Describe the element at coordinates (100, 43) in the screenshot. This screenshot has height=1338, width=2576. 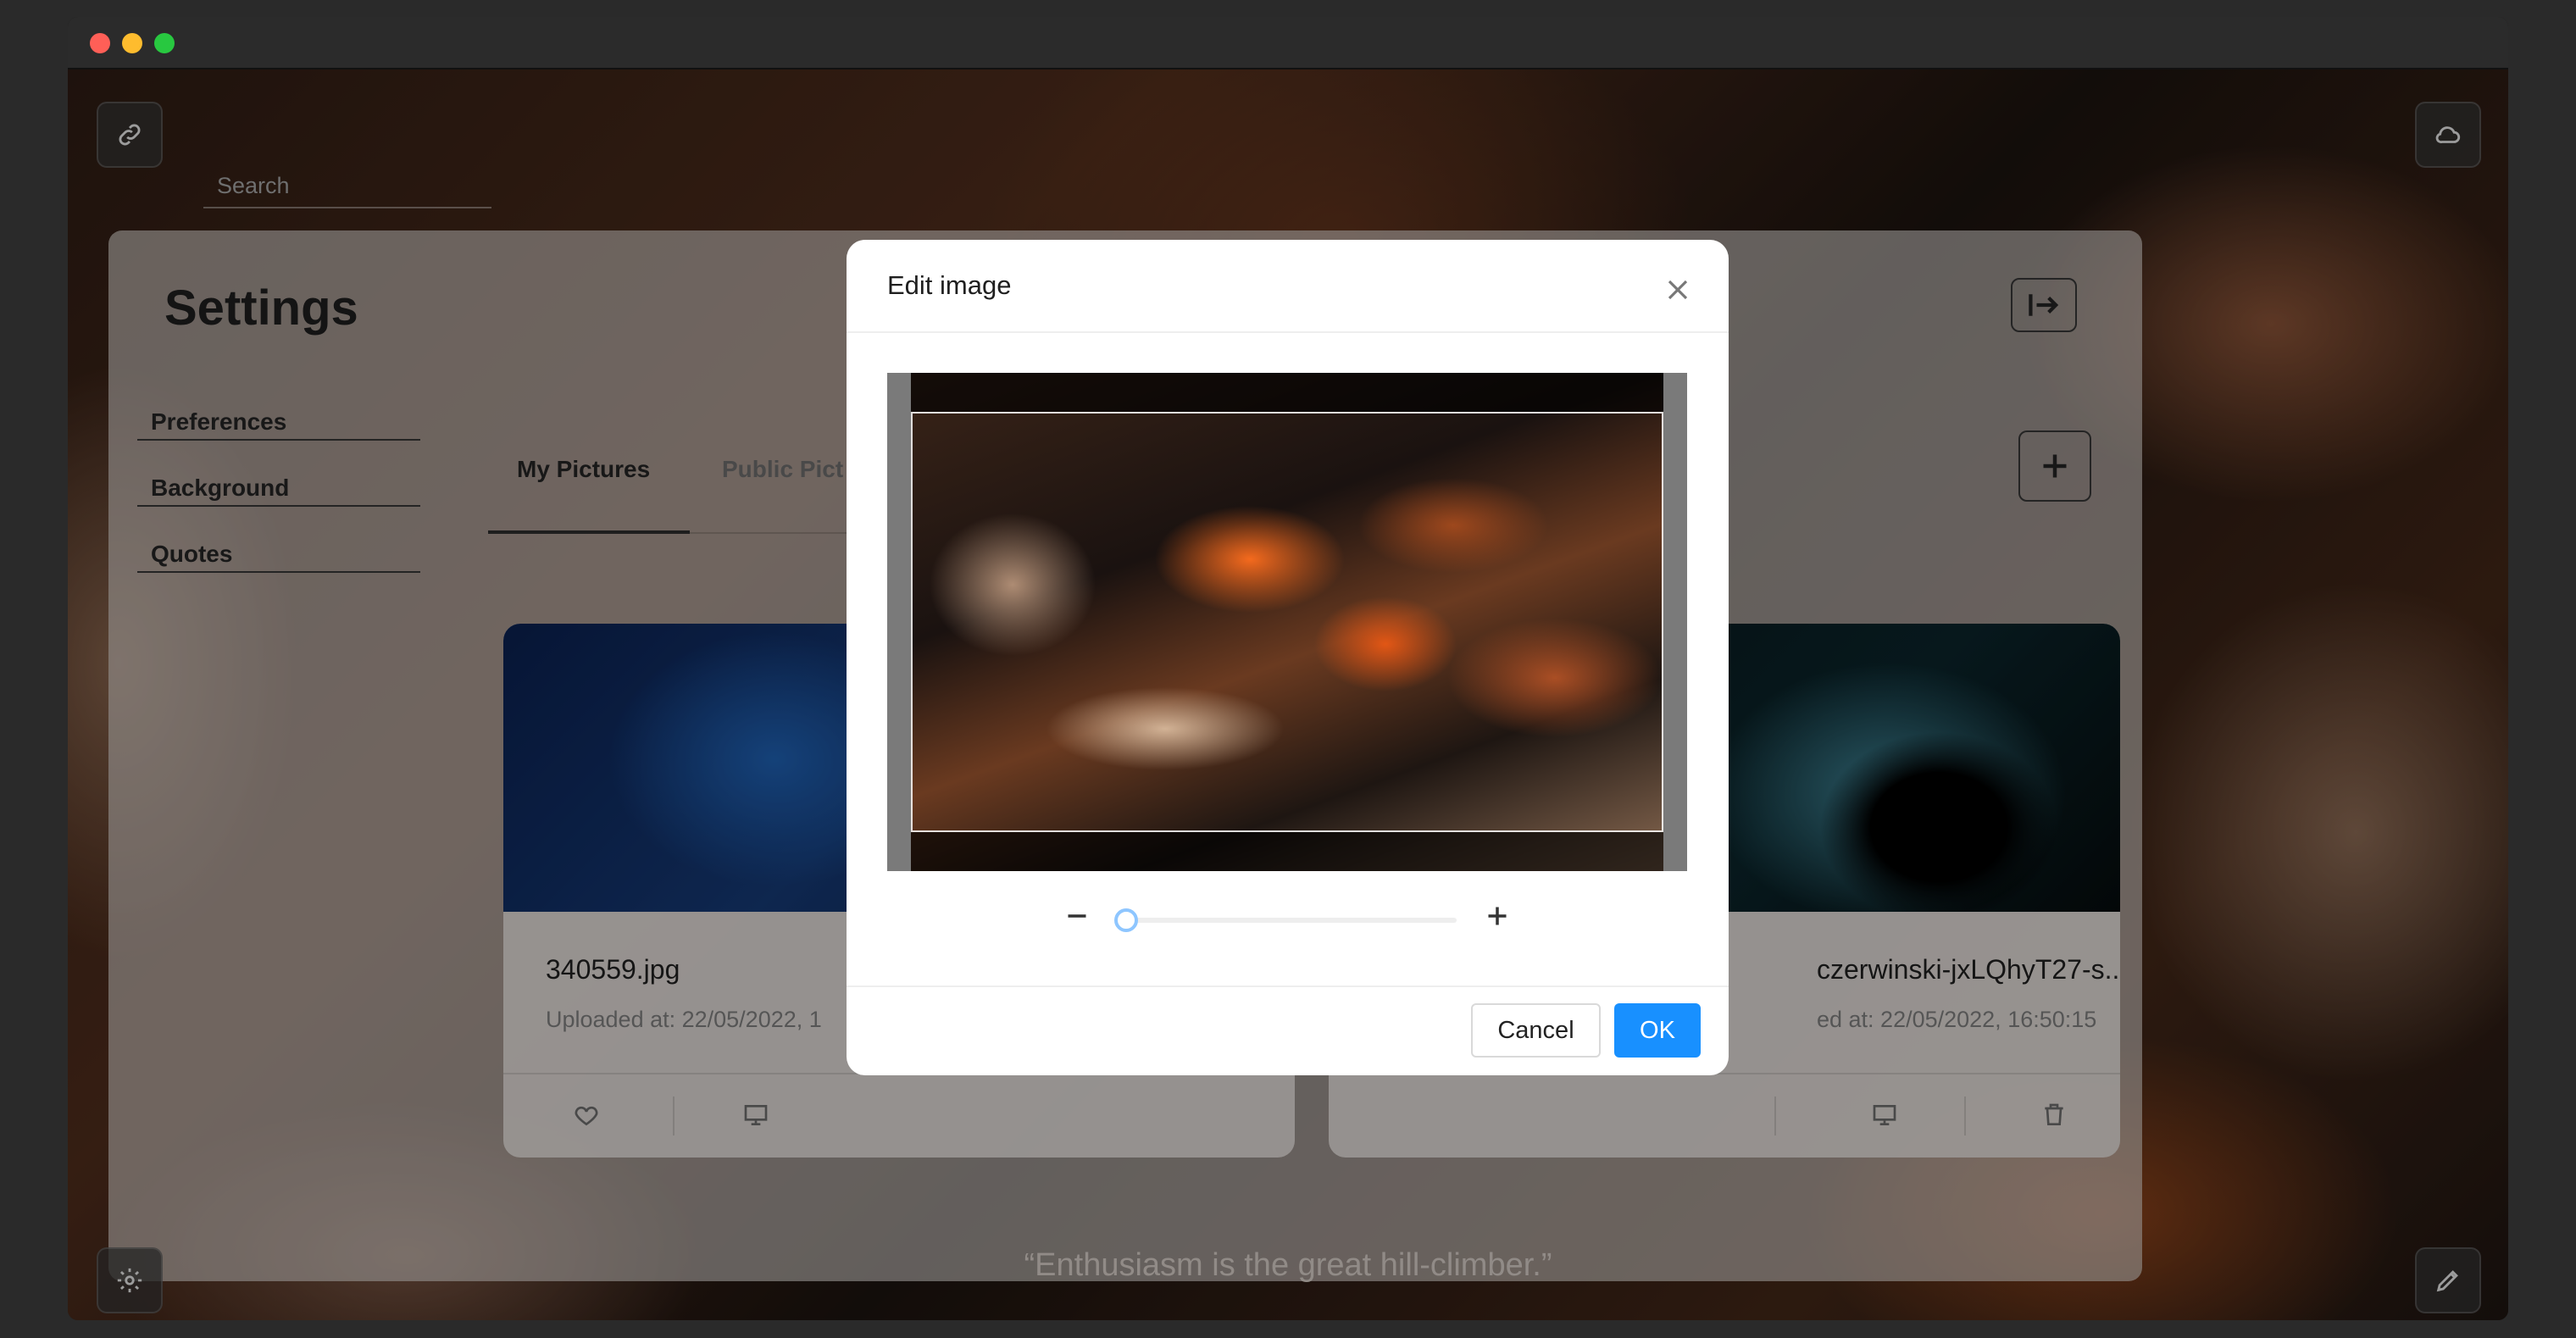
I see `close-window-button` at that location.